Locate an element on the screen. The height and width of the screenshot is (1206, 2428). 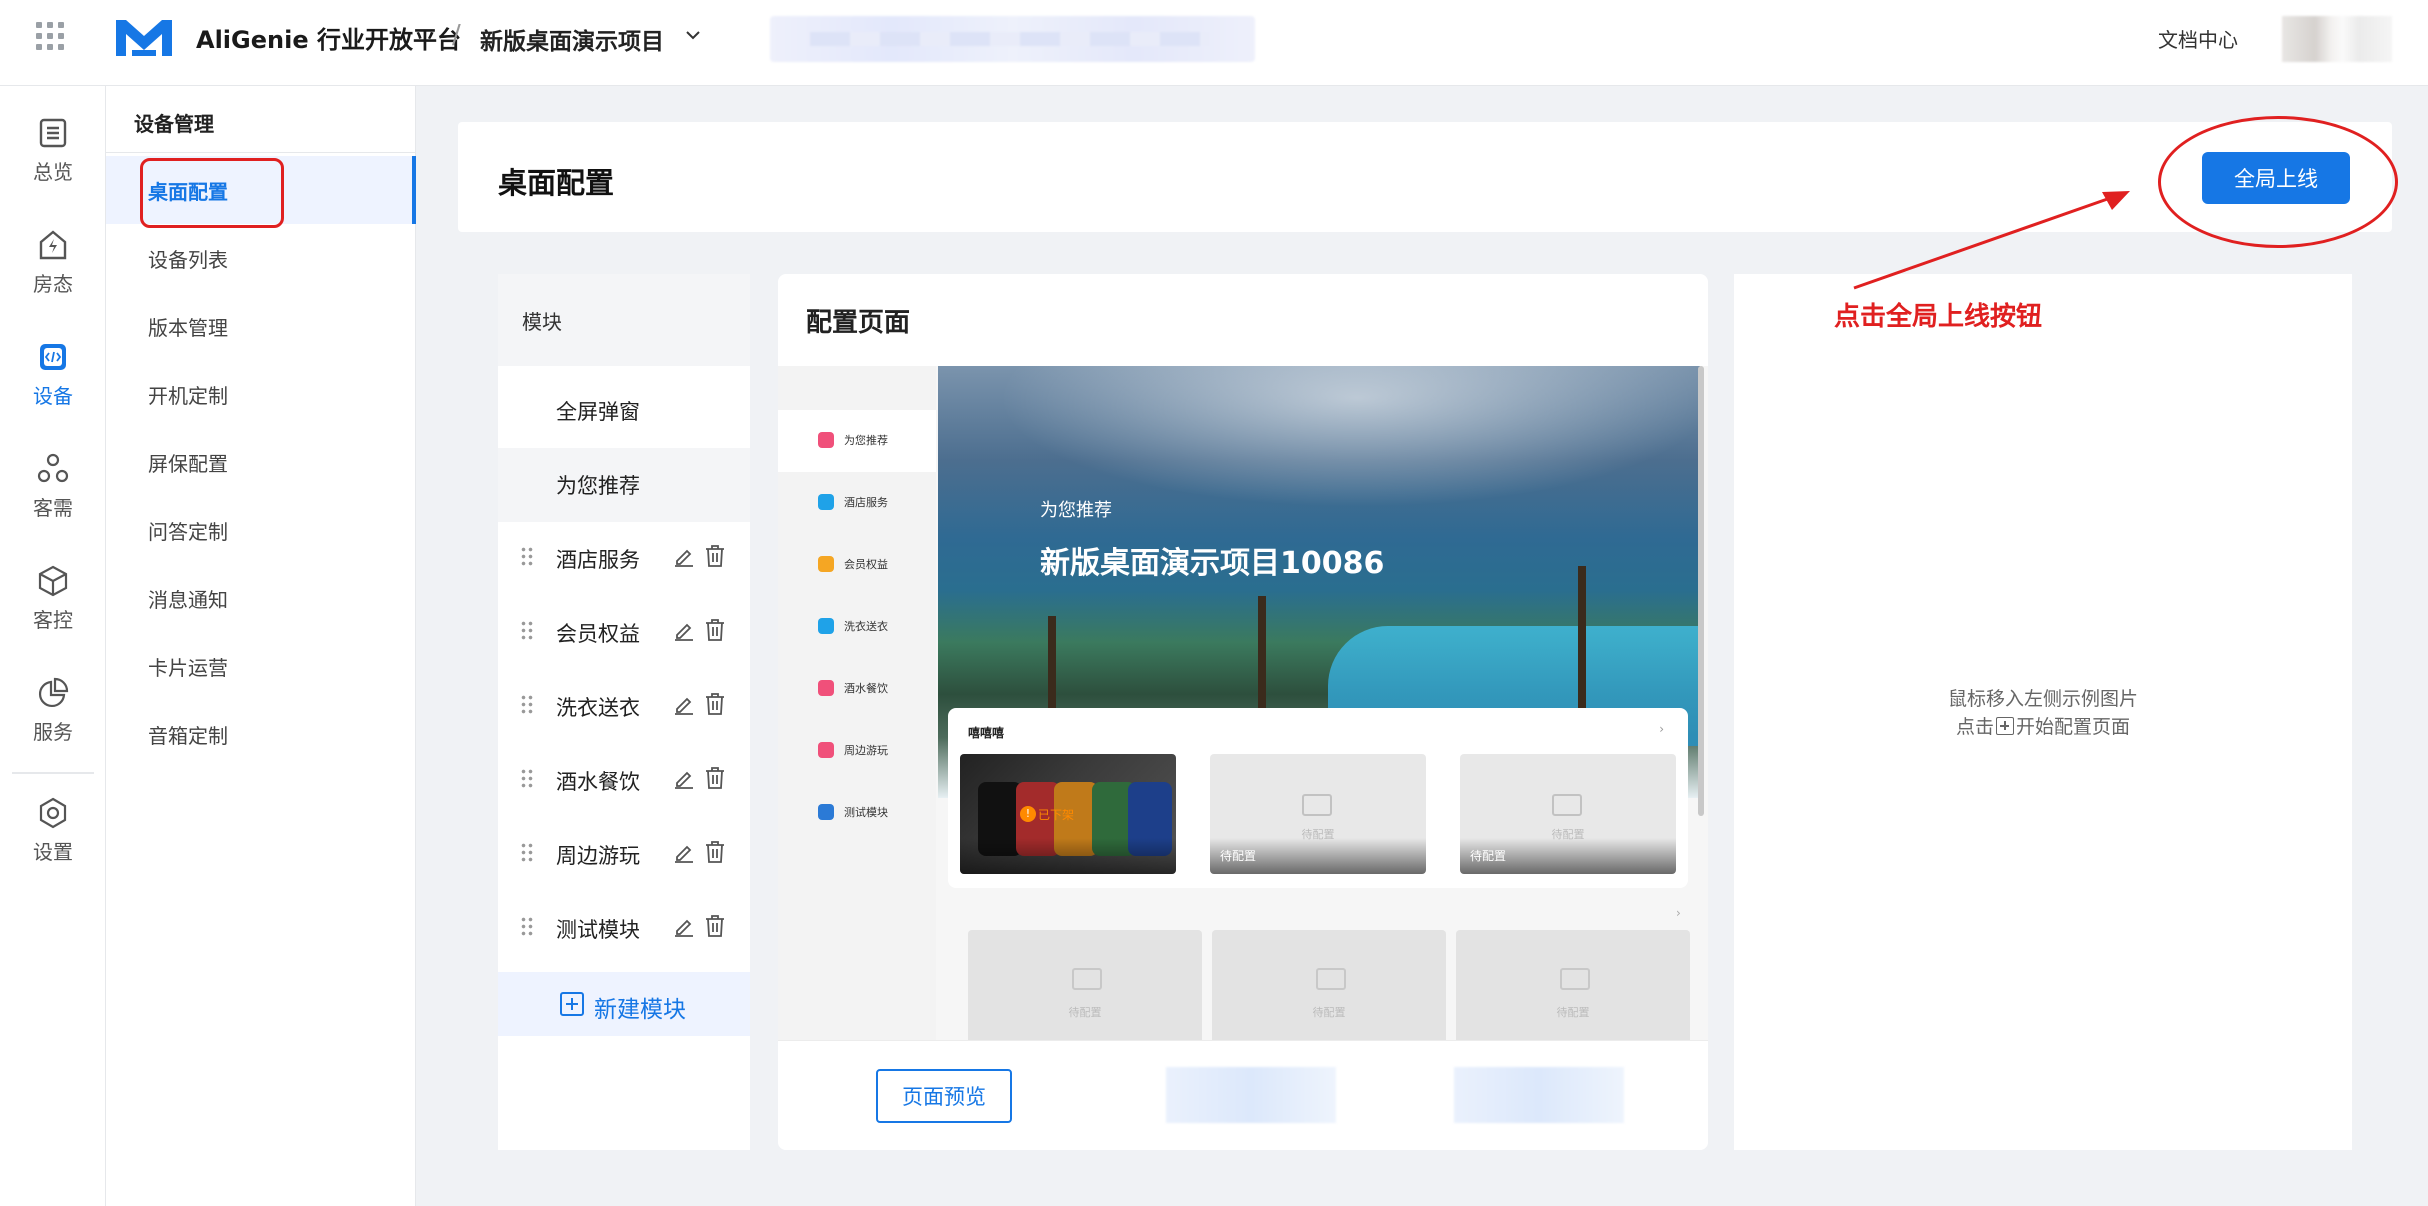
new-module-button: 新建模块 is located at coordinates (624, 1004).